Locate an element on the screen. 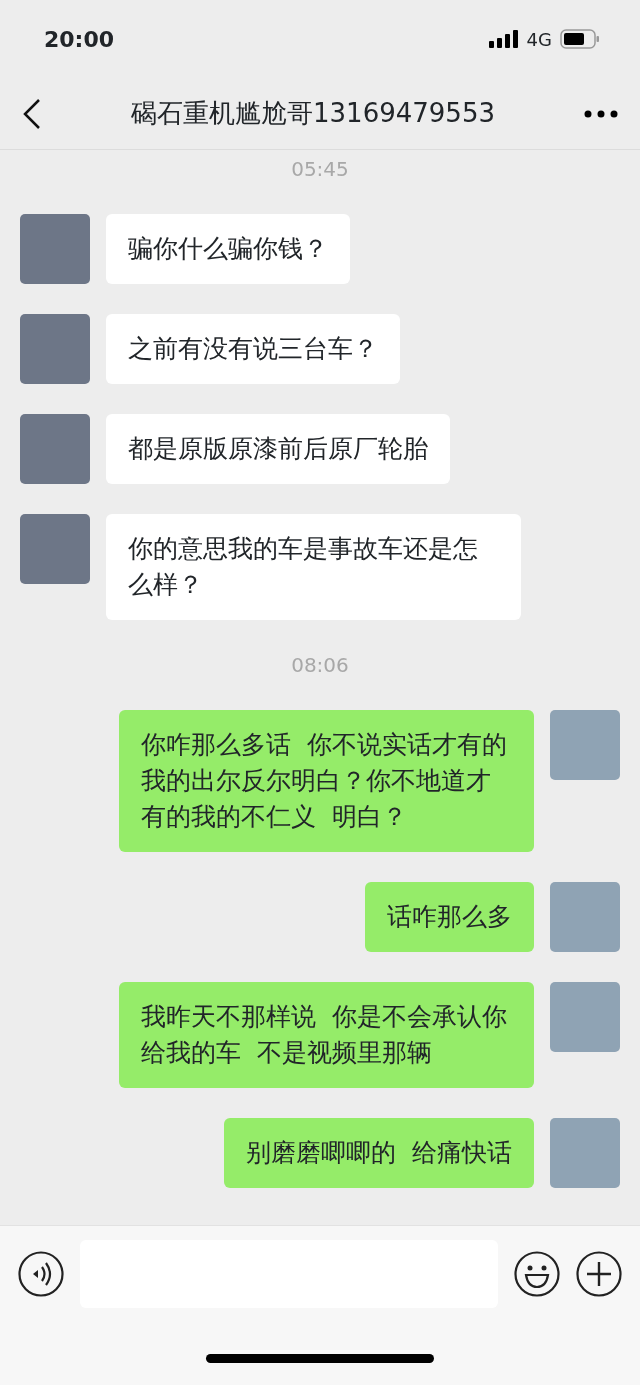 Image resolution: width=640 pixels, height=1385 pixels. back-icon is located at coordinates (32, 113).